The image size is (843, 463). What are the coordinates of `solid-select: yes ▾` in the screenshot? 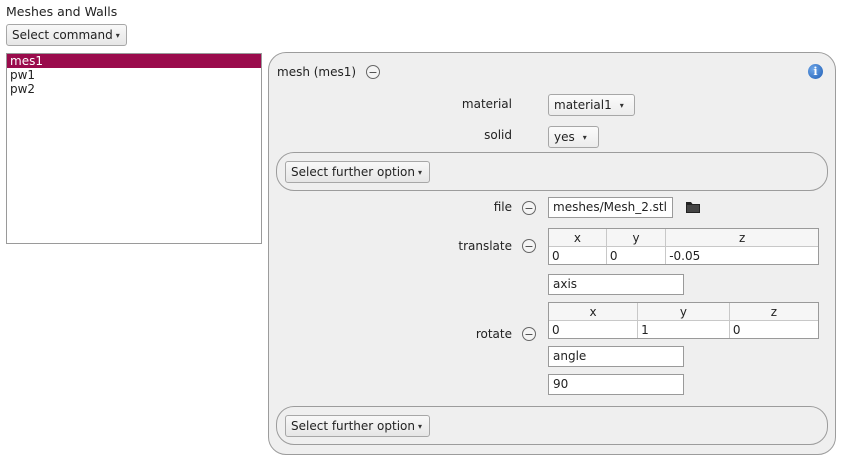 It's located at (573, 137).